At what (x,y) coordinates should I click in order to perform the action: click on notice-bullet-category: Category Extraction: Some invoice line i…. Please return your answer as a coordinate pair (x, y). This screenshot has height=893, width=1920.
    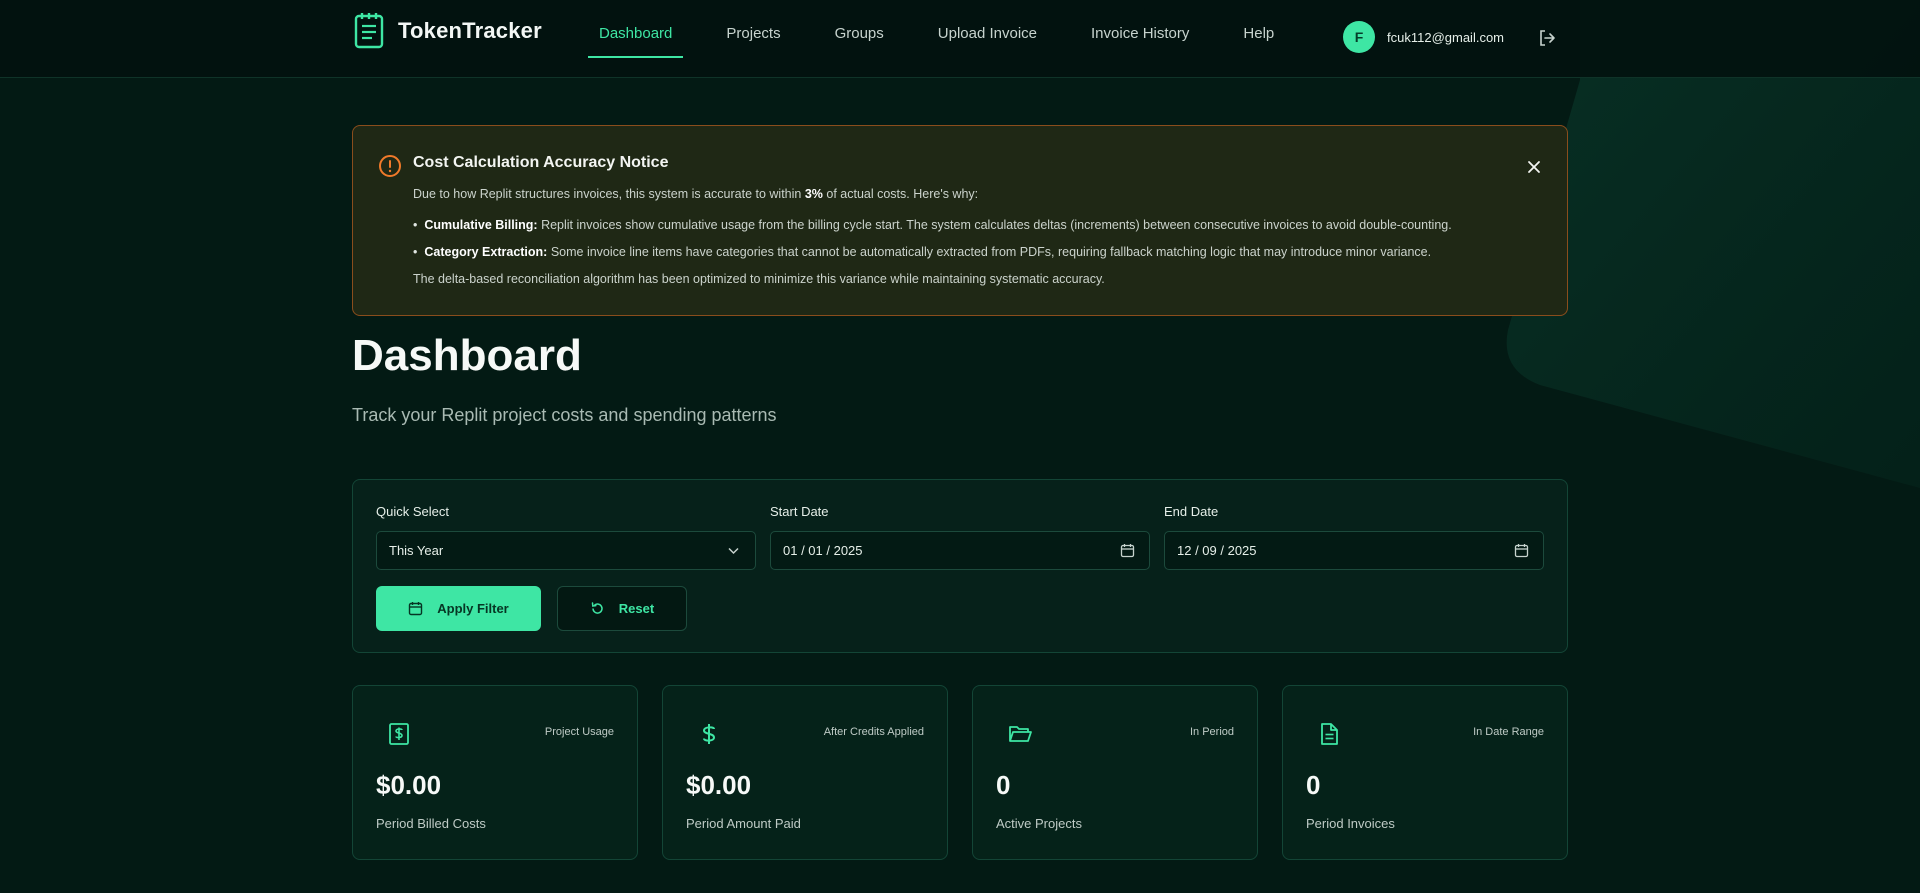
    Looking at the image, I should click on (922, 252).